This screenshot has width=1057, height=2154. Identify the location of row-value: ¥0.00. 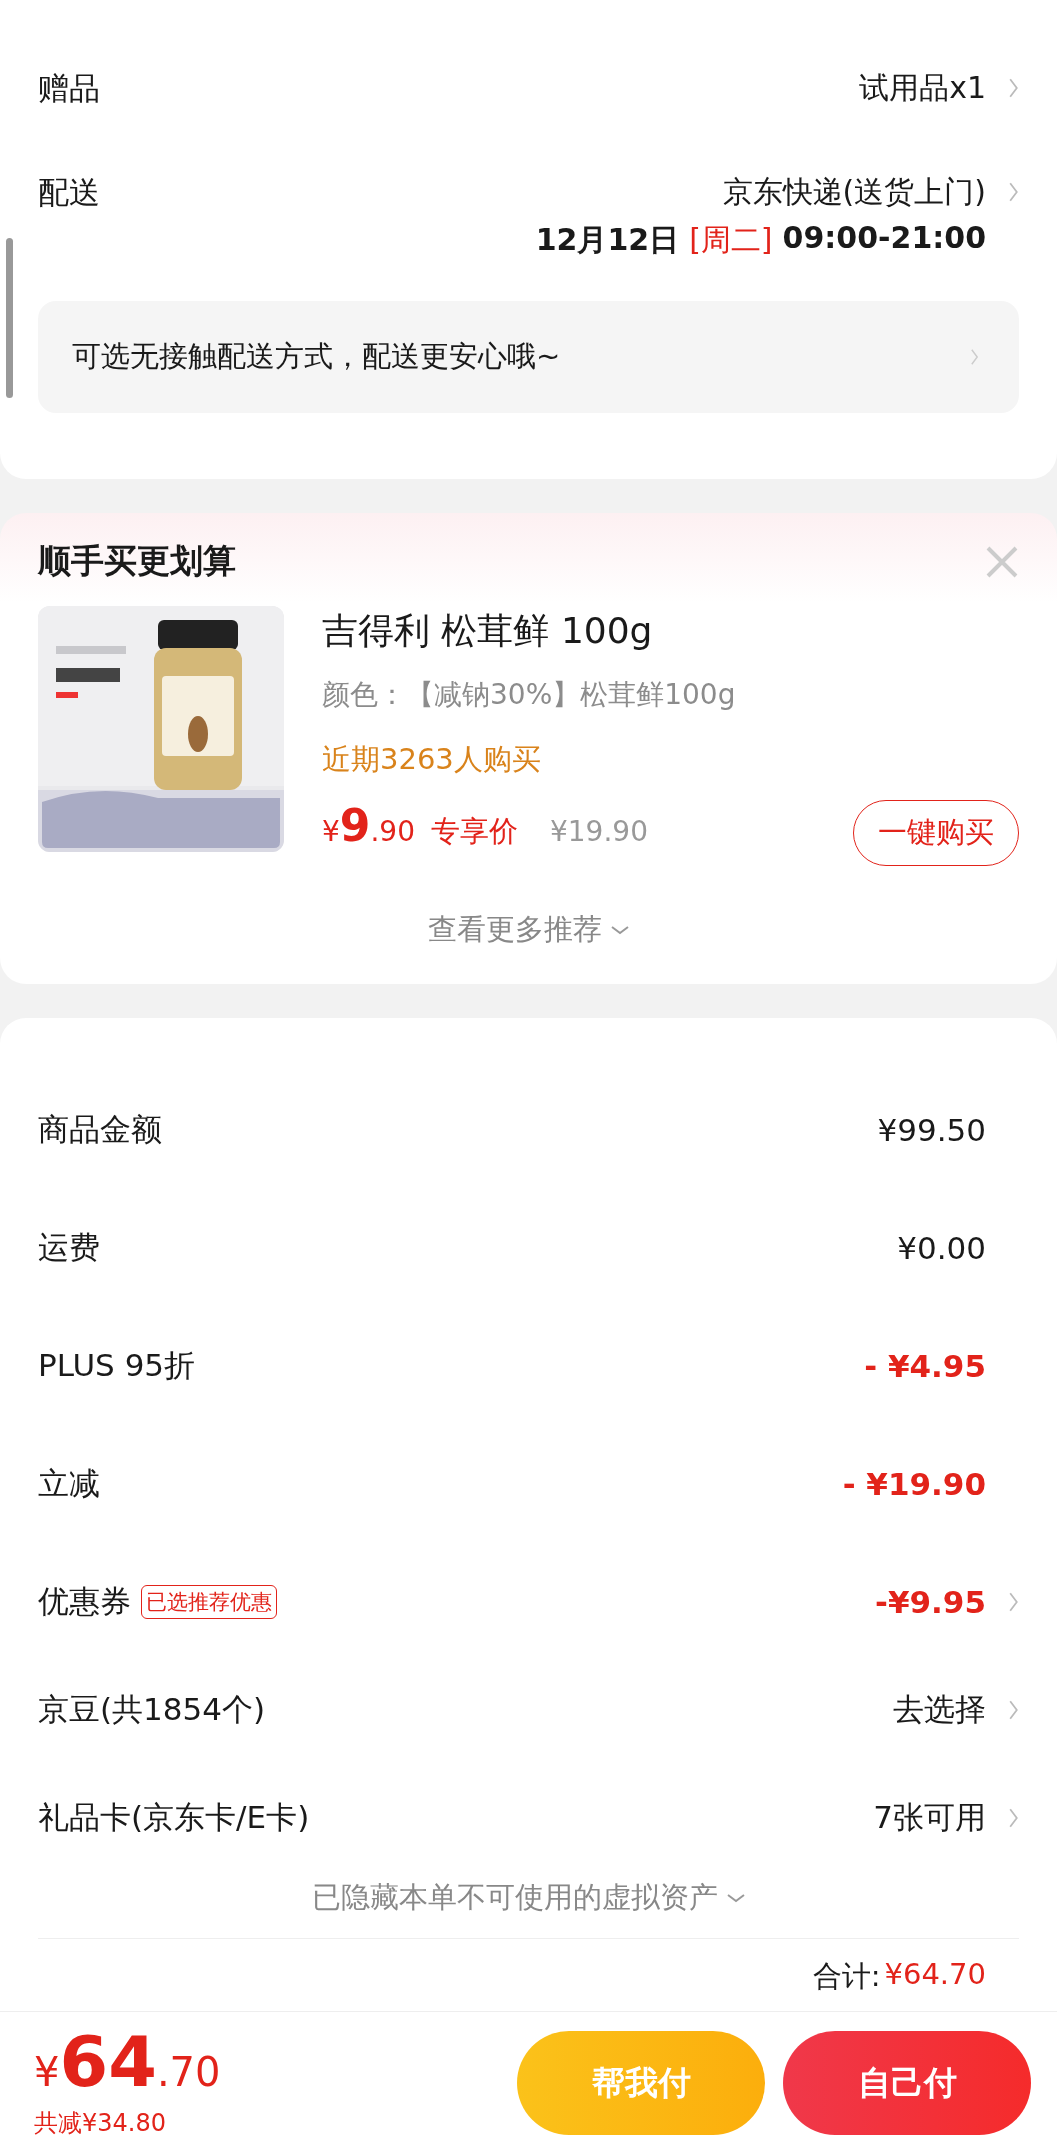
(941, 1248).